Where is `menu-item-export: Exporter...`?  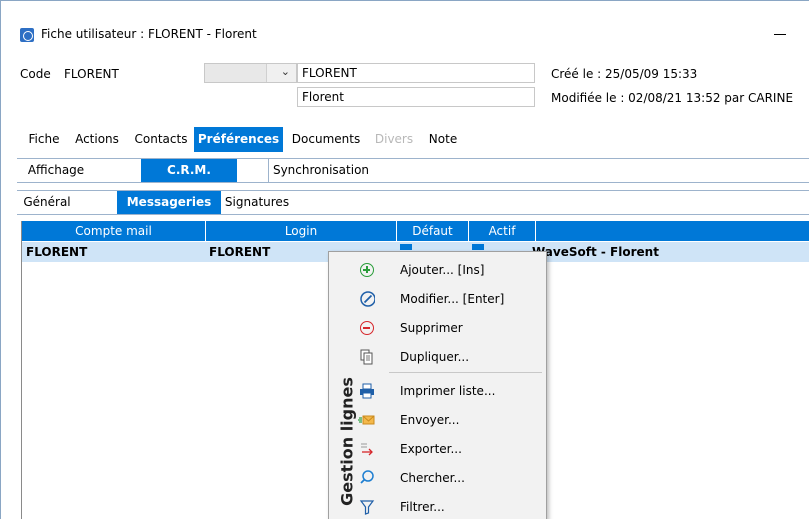
menu-item-export: Exporter... is located at coordinates (451, 449).